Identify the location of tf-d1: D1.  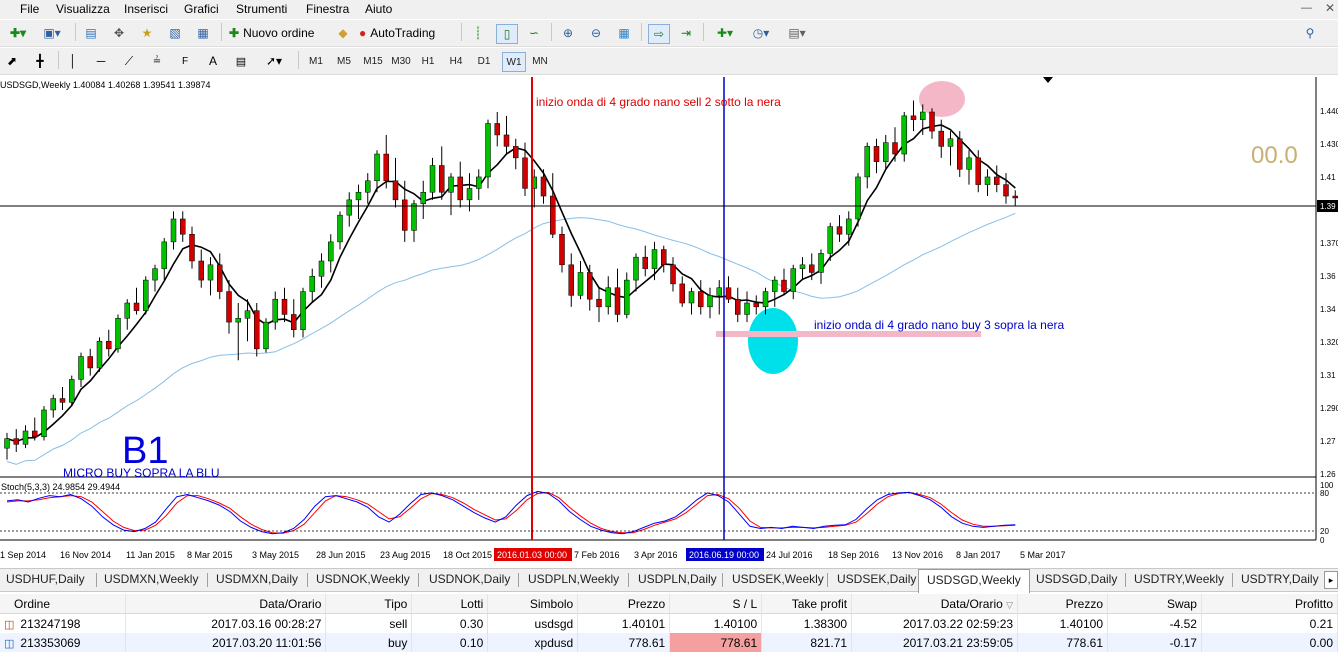
(484, 61).